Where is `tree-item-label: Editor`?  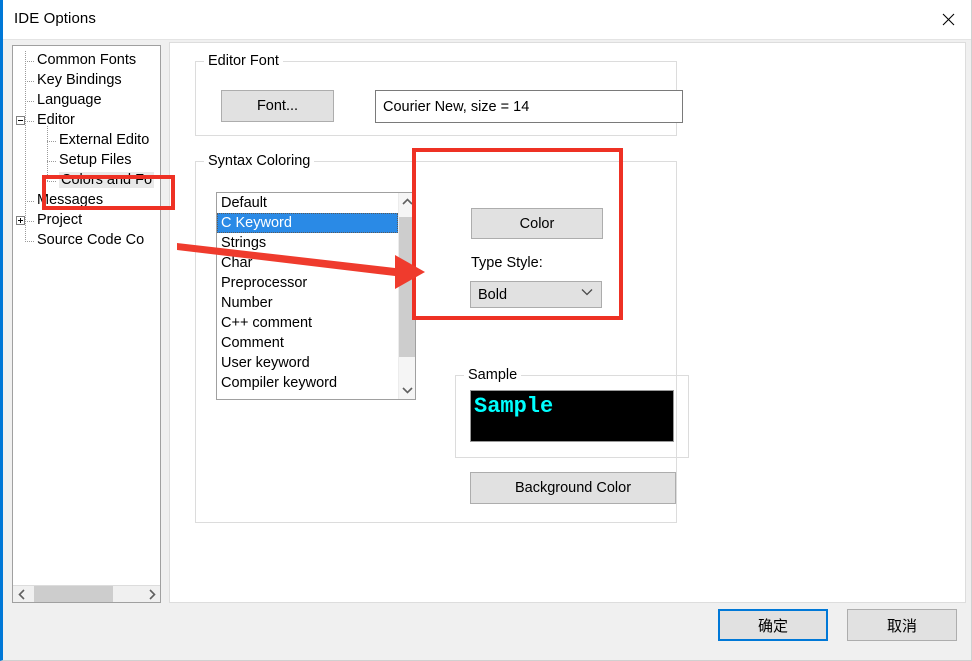
tree-item-label: Editor is located at coordinates (56, 120).